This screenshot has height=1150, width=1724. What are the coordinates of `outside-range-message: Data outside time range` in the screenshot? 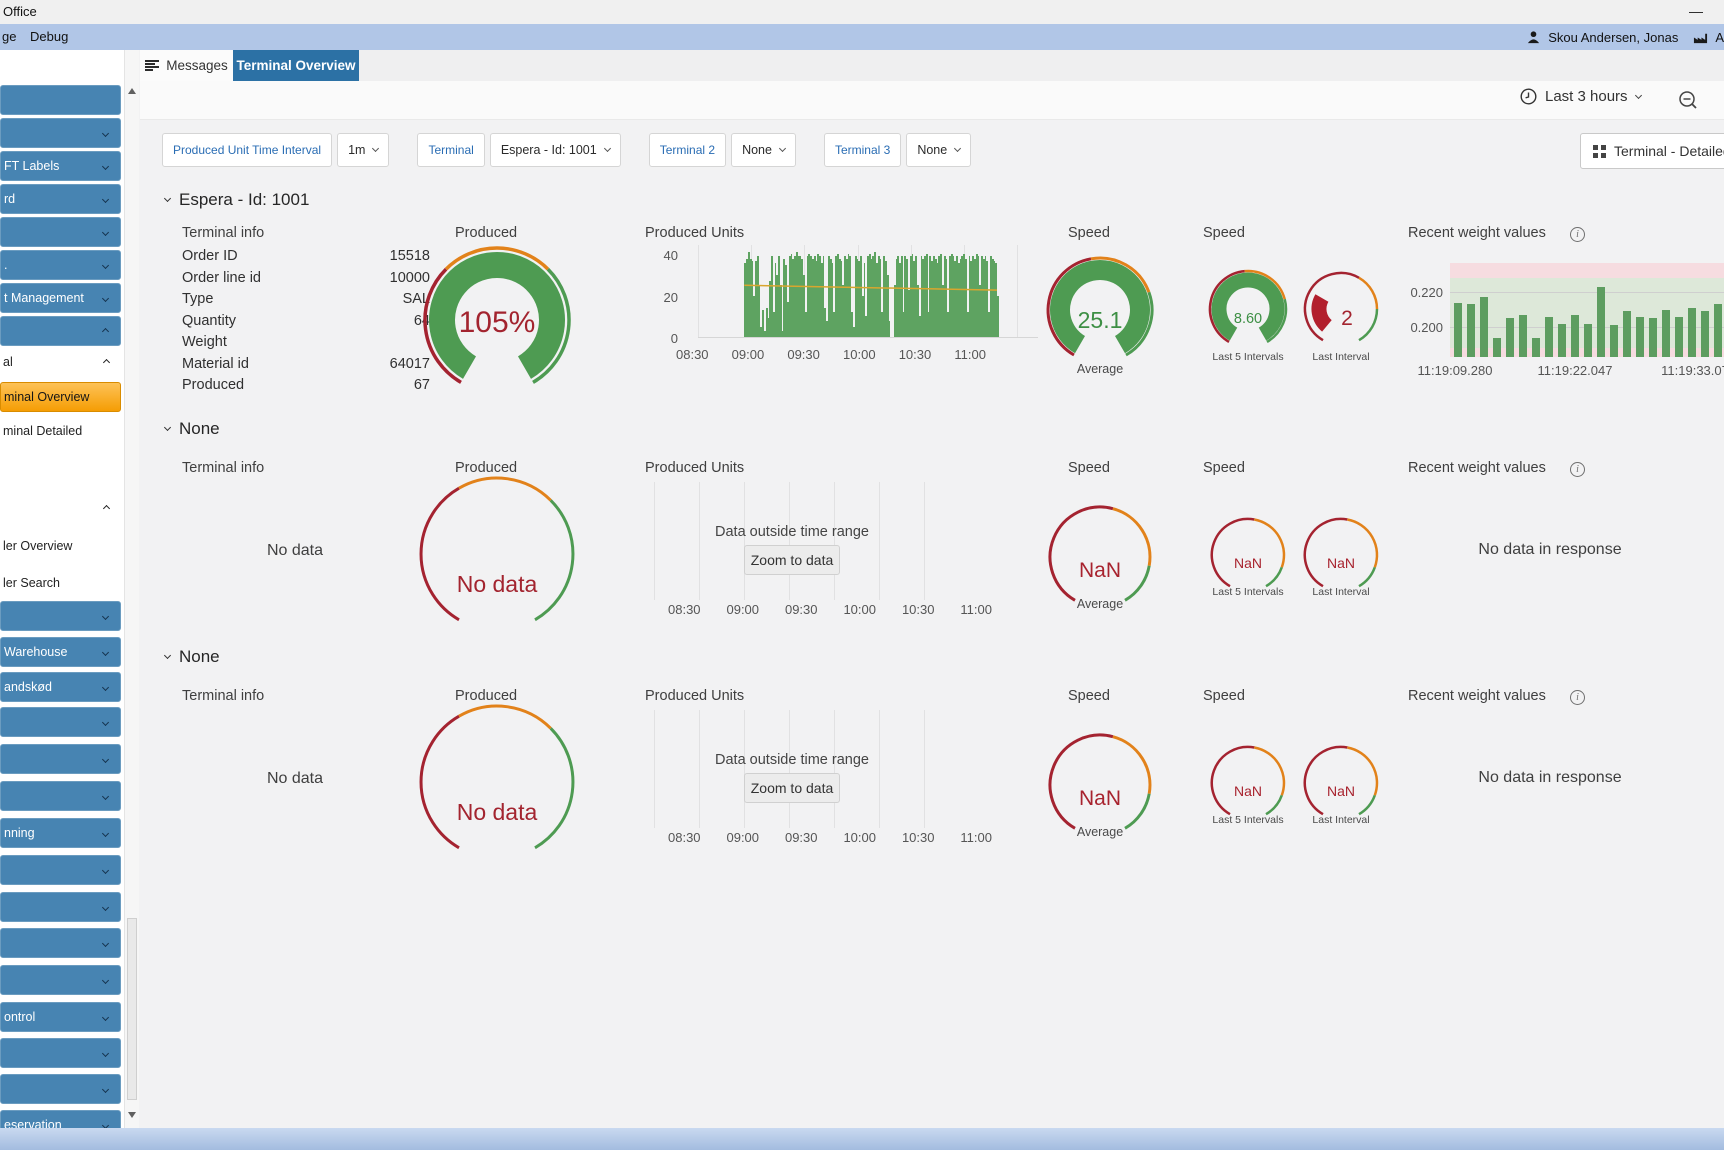 It's located at (792, 760).